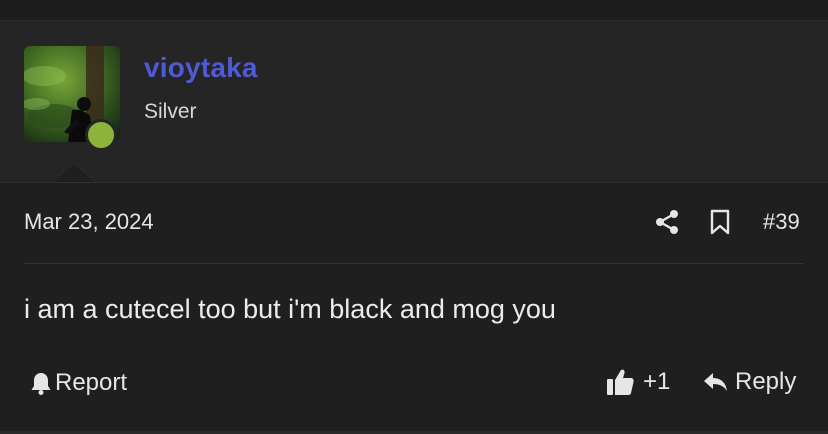 The width and height of the screenshot is (828, 434). I want to click on reply-button: Reply, so click(749, 382).